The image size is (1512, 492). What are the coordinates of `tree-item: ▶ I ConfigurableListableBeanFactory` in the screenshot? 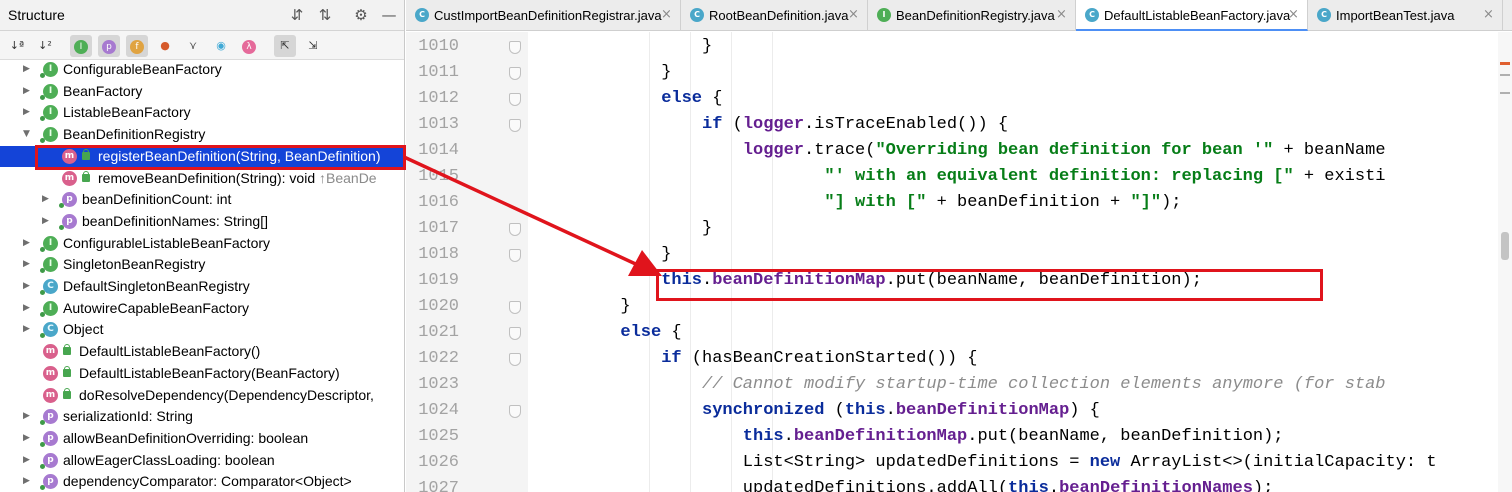 It's located at (202, 243).